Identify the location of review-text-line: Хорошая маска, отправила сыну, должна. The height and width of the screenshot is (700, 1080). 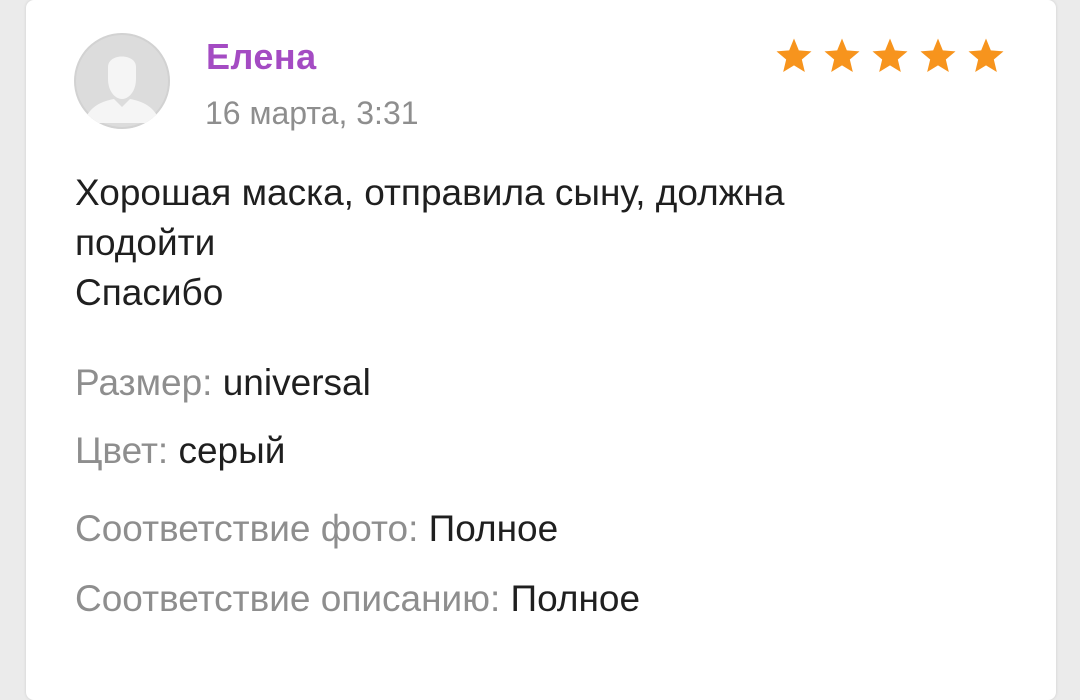
(430, 192).